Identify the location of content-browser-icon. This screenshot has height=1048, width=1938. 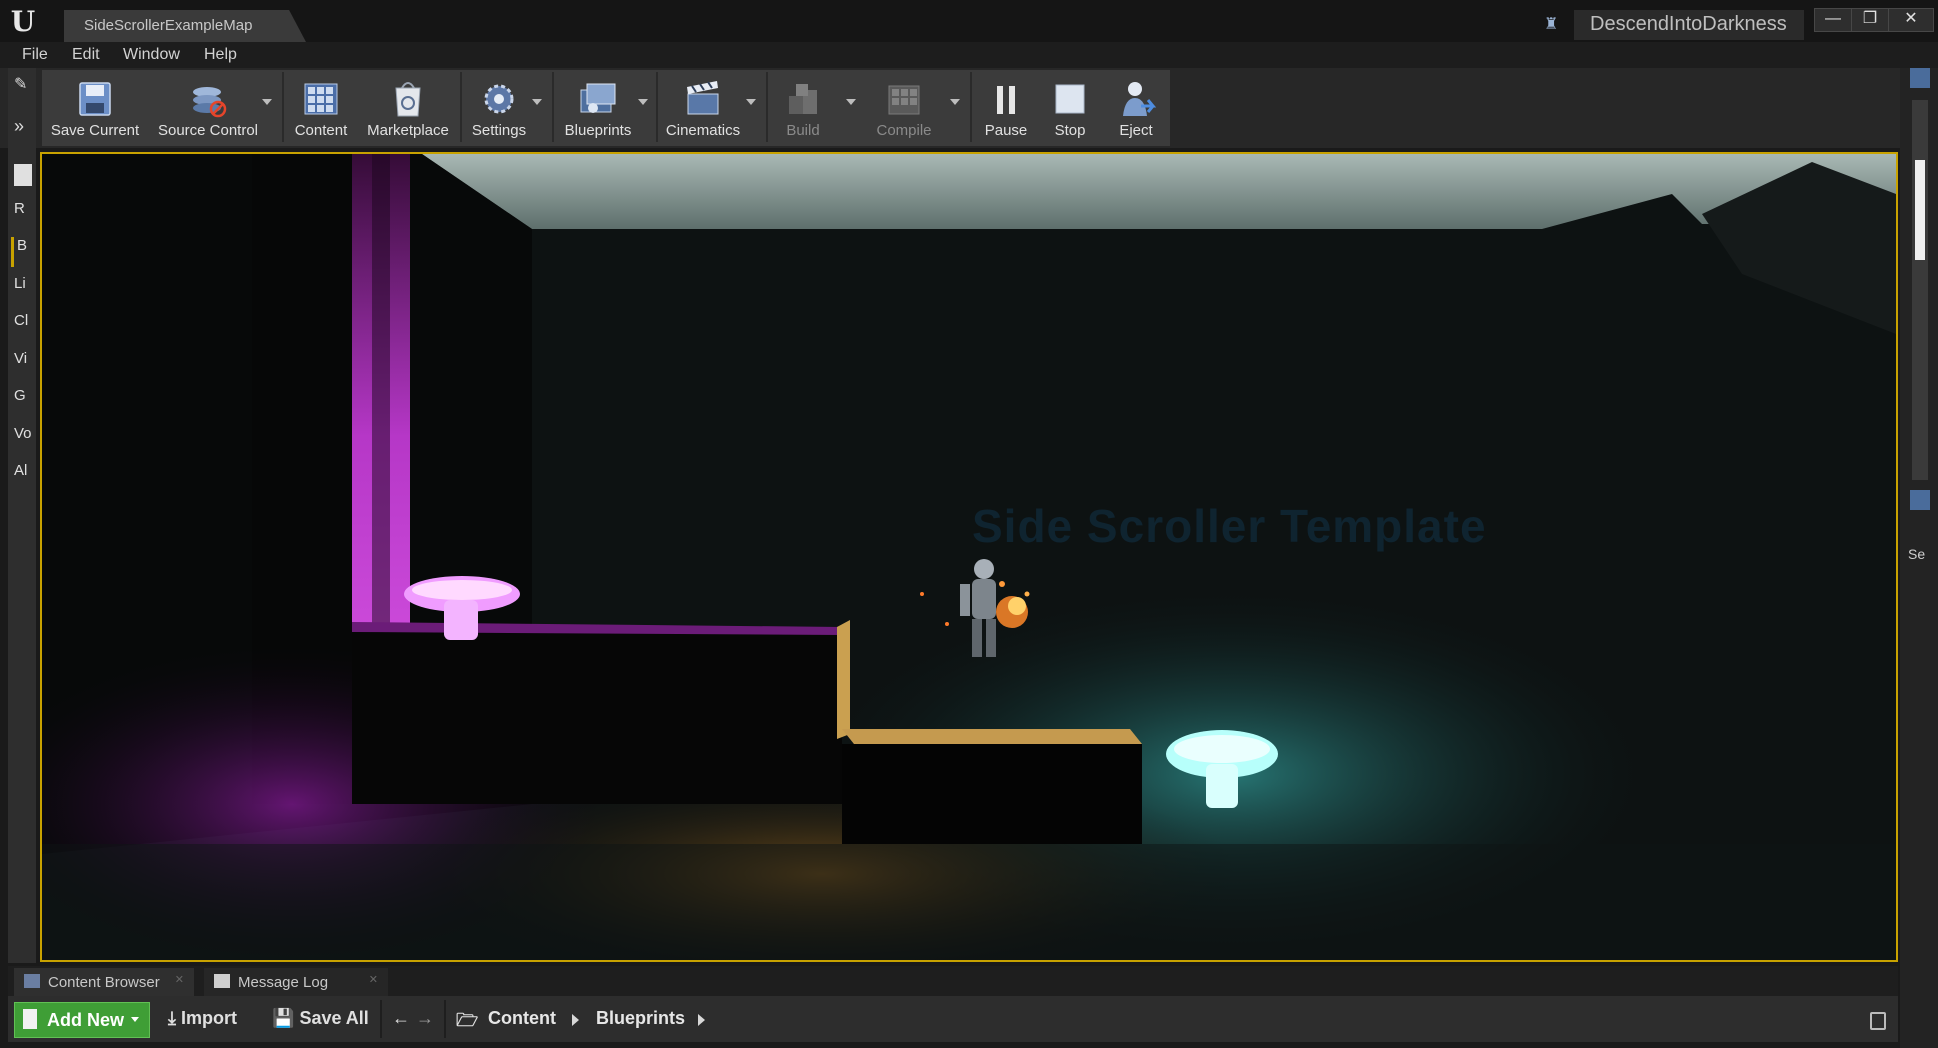
(32, 981).